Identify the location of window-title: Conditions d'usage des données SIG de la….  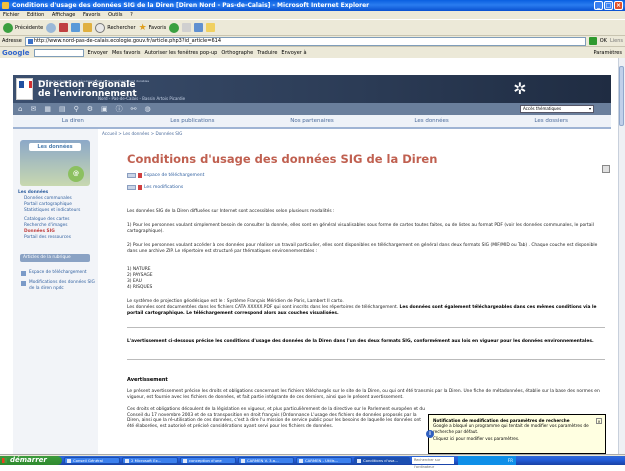
(191, 5).